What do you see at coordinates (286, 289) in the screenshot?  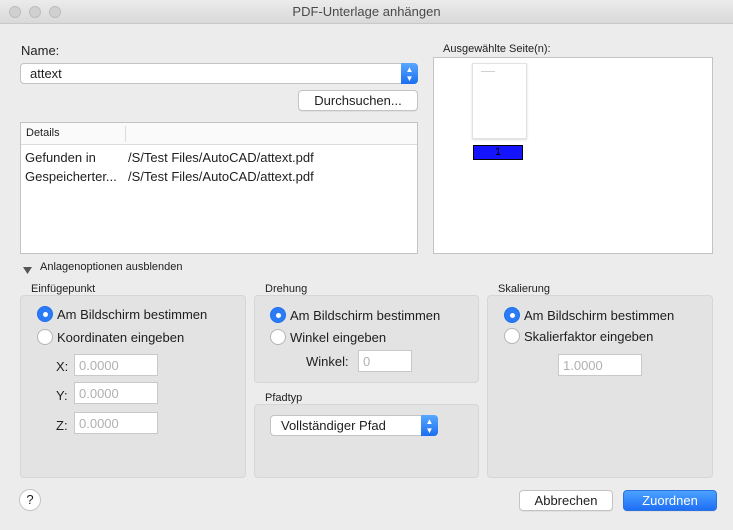 I see `rotation-title: Drehung` at bounding box center [286, 289].